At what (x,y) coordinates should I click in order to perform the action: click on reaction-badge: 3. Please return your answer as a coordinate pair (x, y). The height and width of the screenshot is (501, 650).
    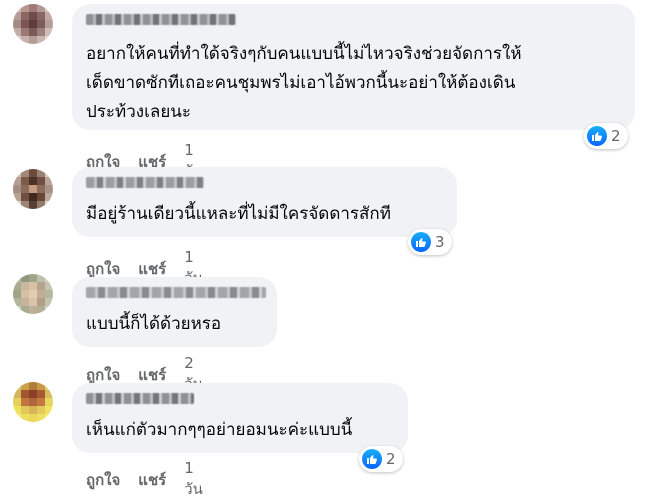
    Looking at the image, I should click on (430, 242).